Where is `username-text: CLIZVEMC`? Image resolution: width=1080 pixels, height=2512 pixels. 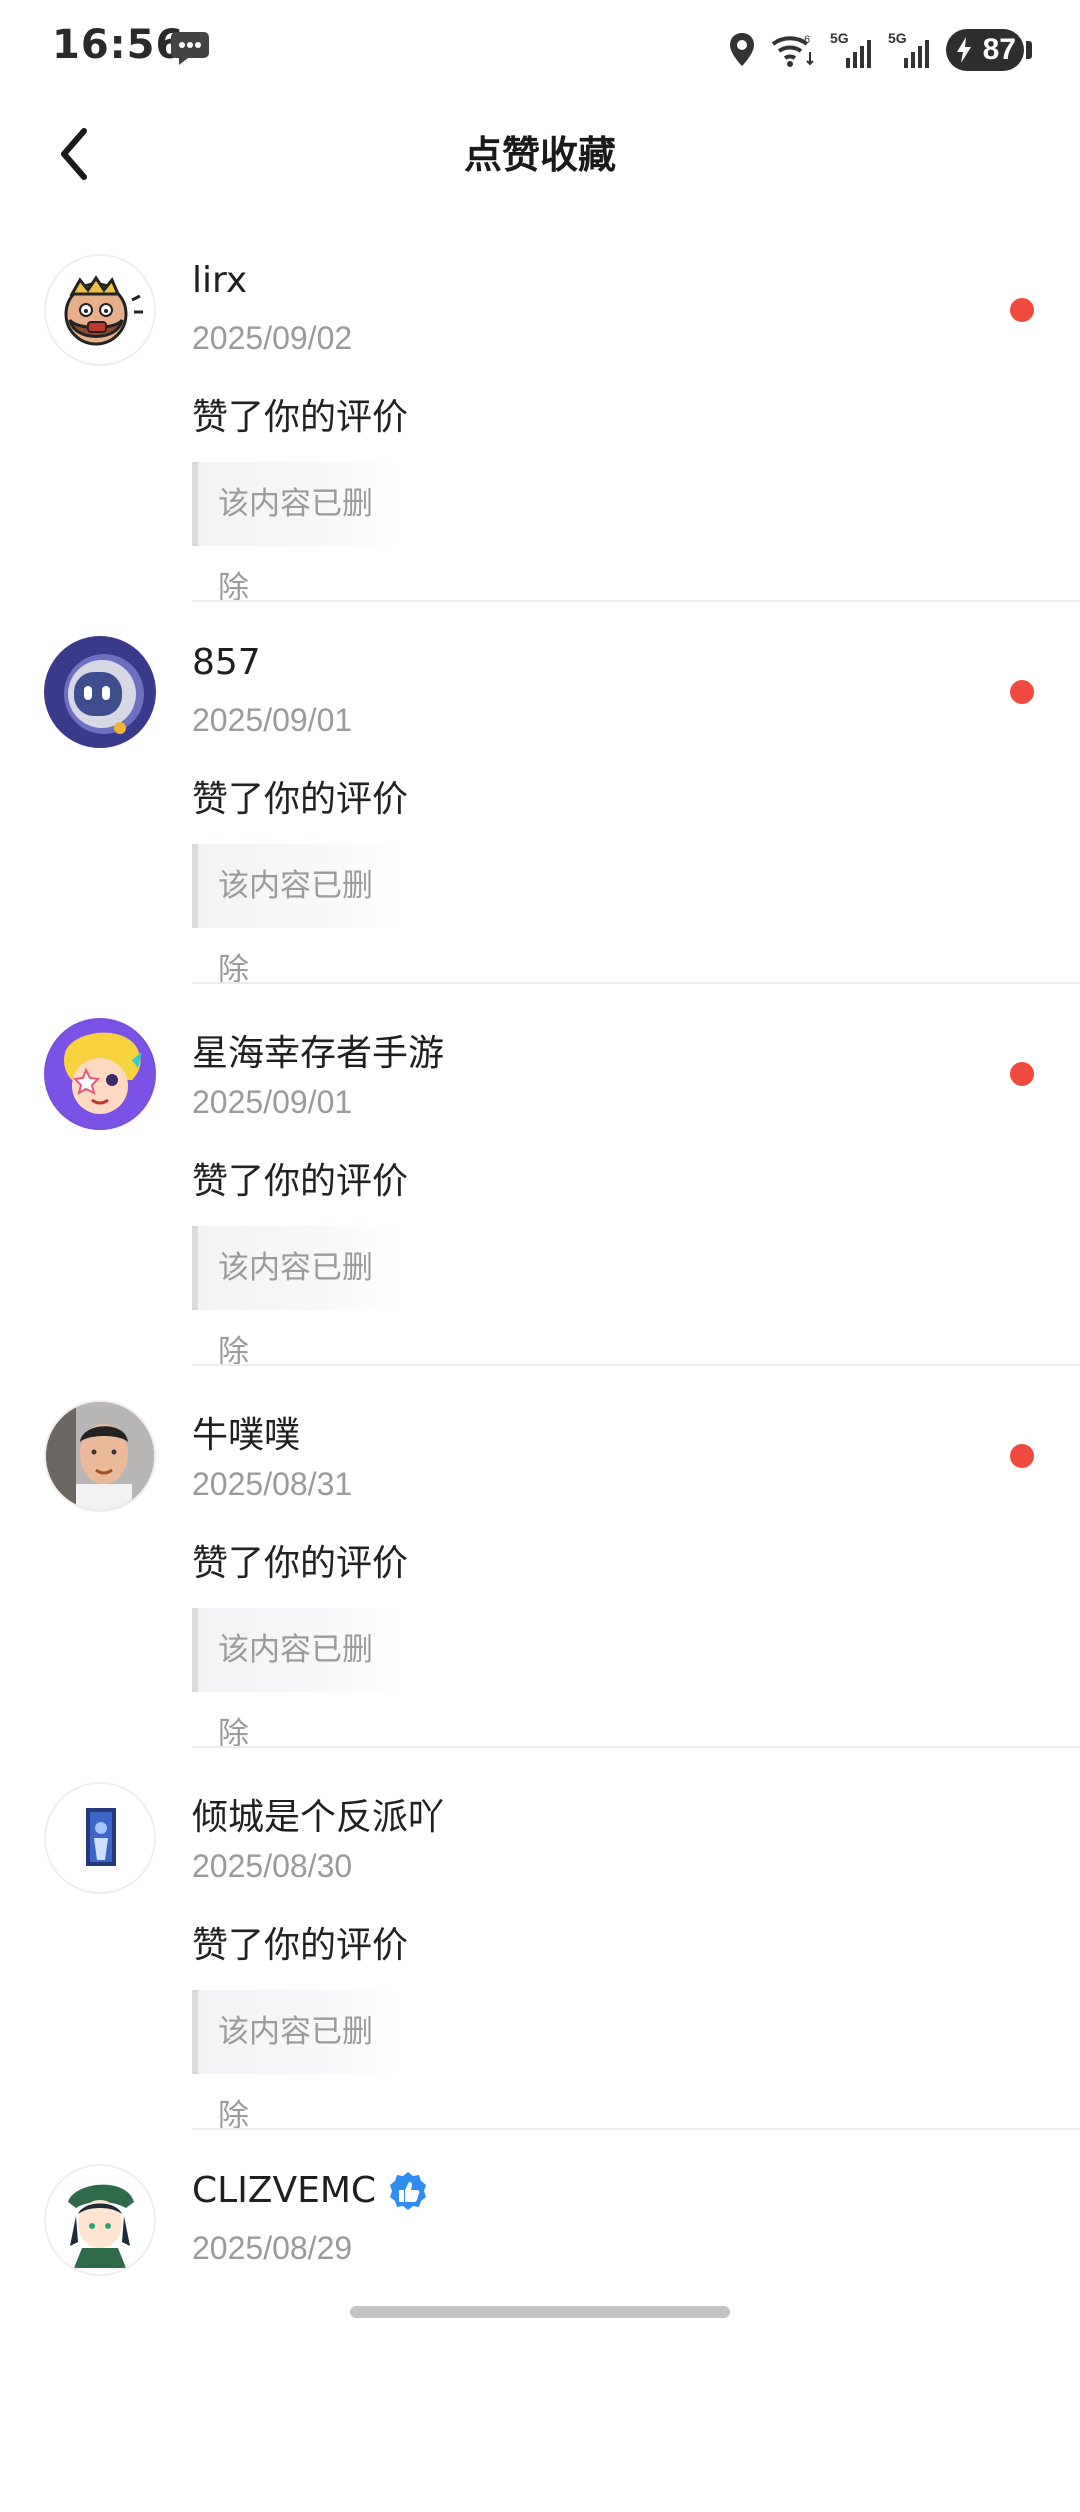 username-text: CLIZVEMC is located at coordinates (284, 2190).